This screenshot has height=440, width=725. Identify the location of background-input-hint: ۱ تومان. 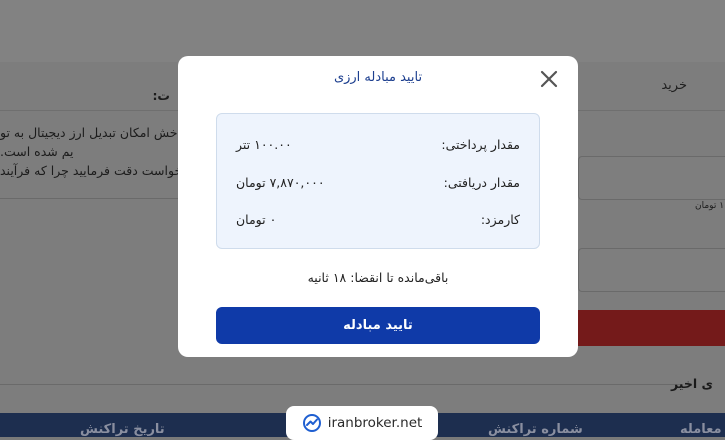
(710, 206).